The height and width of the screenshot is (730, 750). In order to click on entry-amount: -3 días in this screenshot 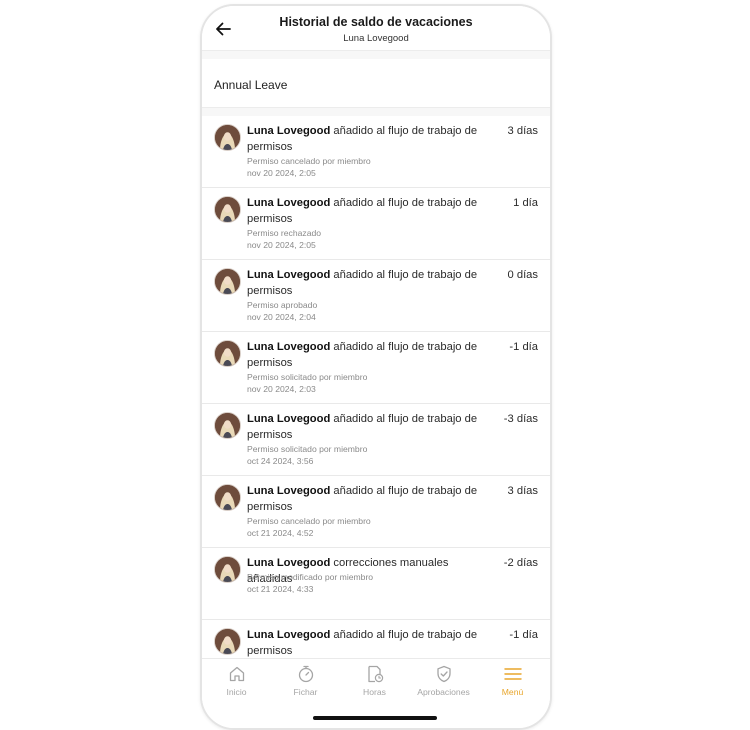, I will do `click(520, 419)`.